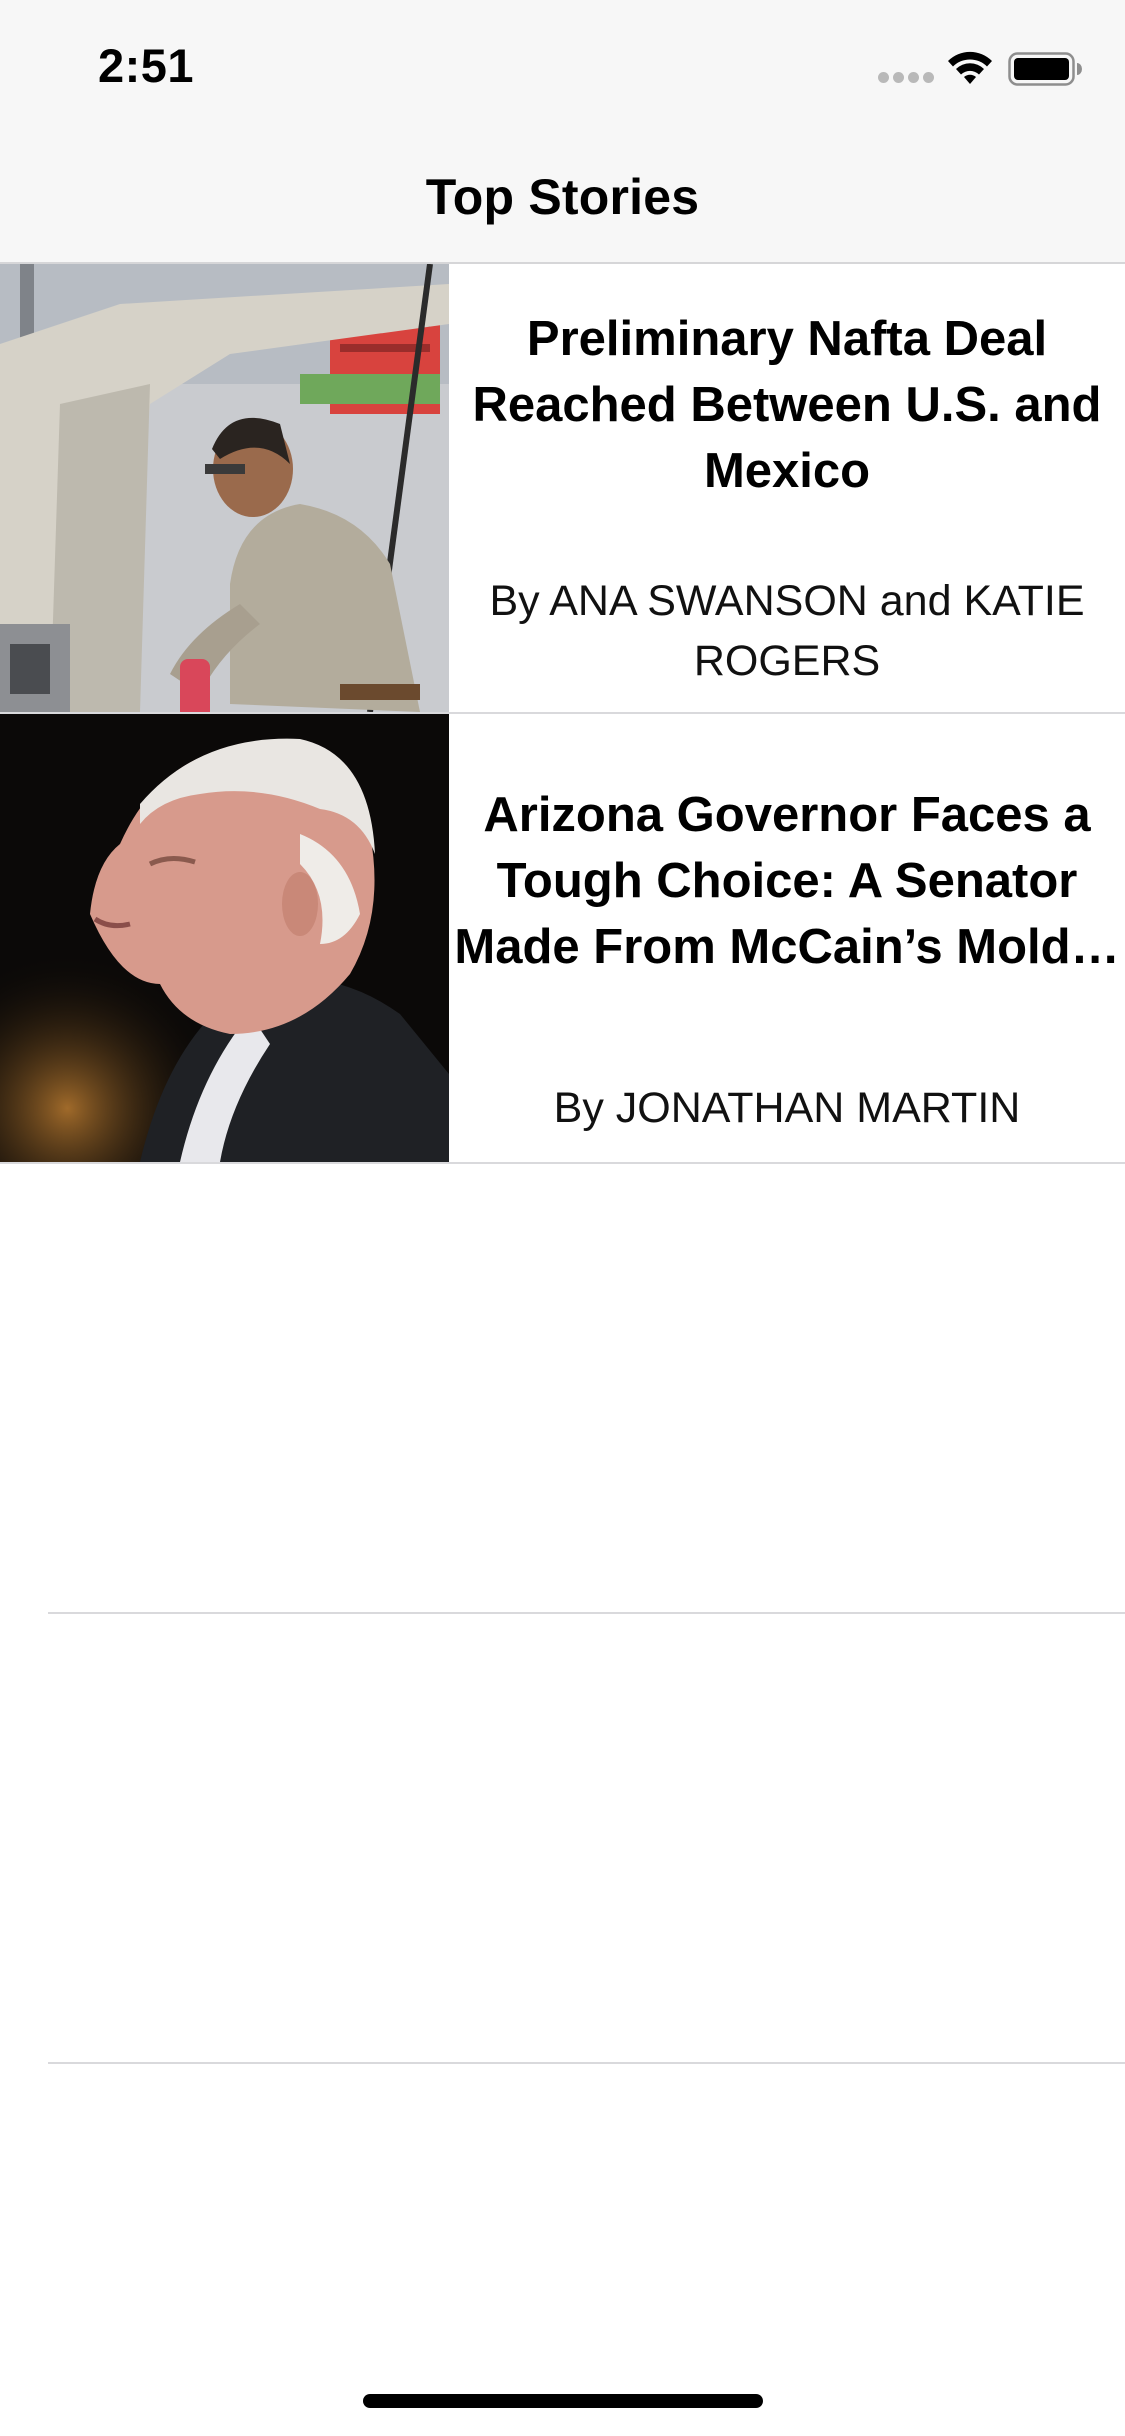 The height and width of the screenshot is (2436, 1125). Describe the element at coordinates (787, 881) in the screenshot. I see `story-headline: Arizona Governor Faces a Tough Choice` at that location.